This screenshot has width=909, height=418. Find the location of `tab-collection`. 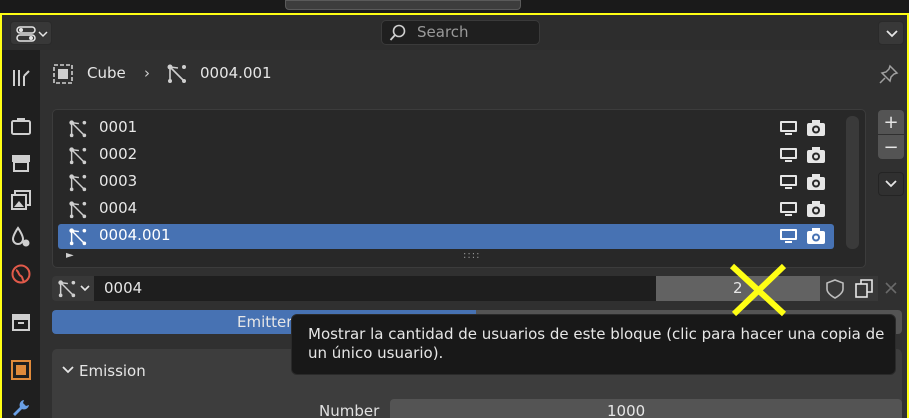

tab-collection is located at coordinates (21, 322).